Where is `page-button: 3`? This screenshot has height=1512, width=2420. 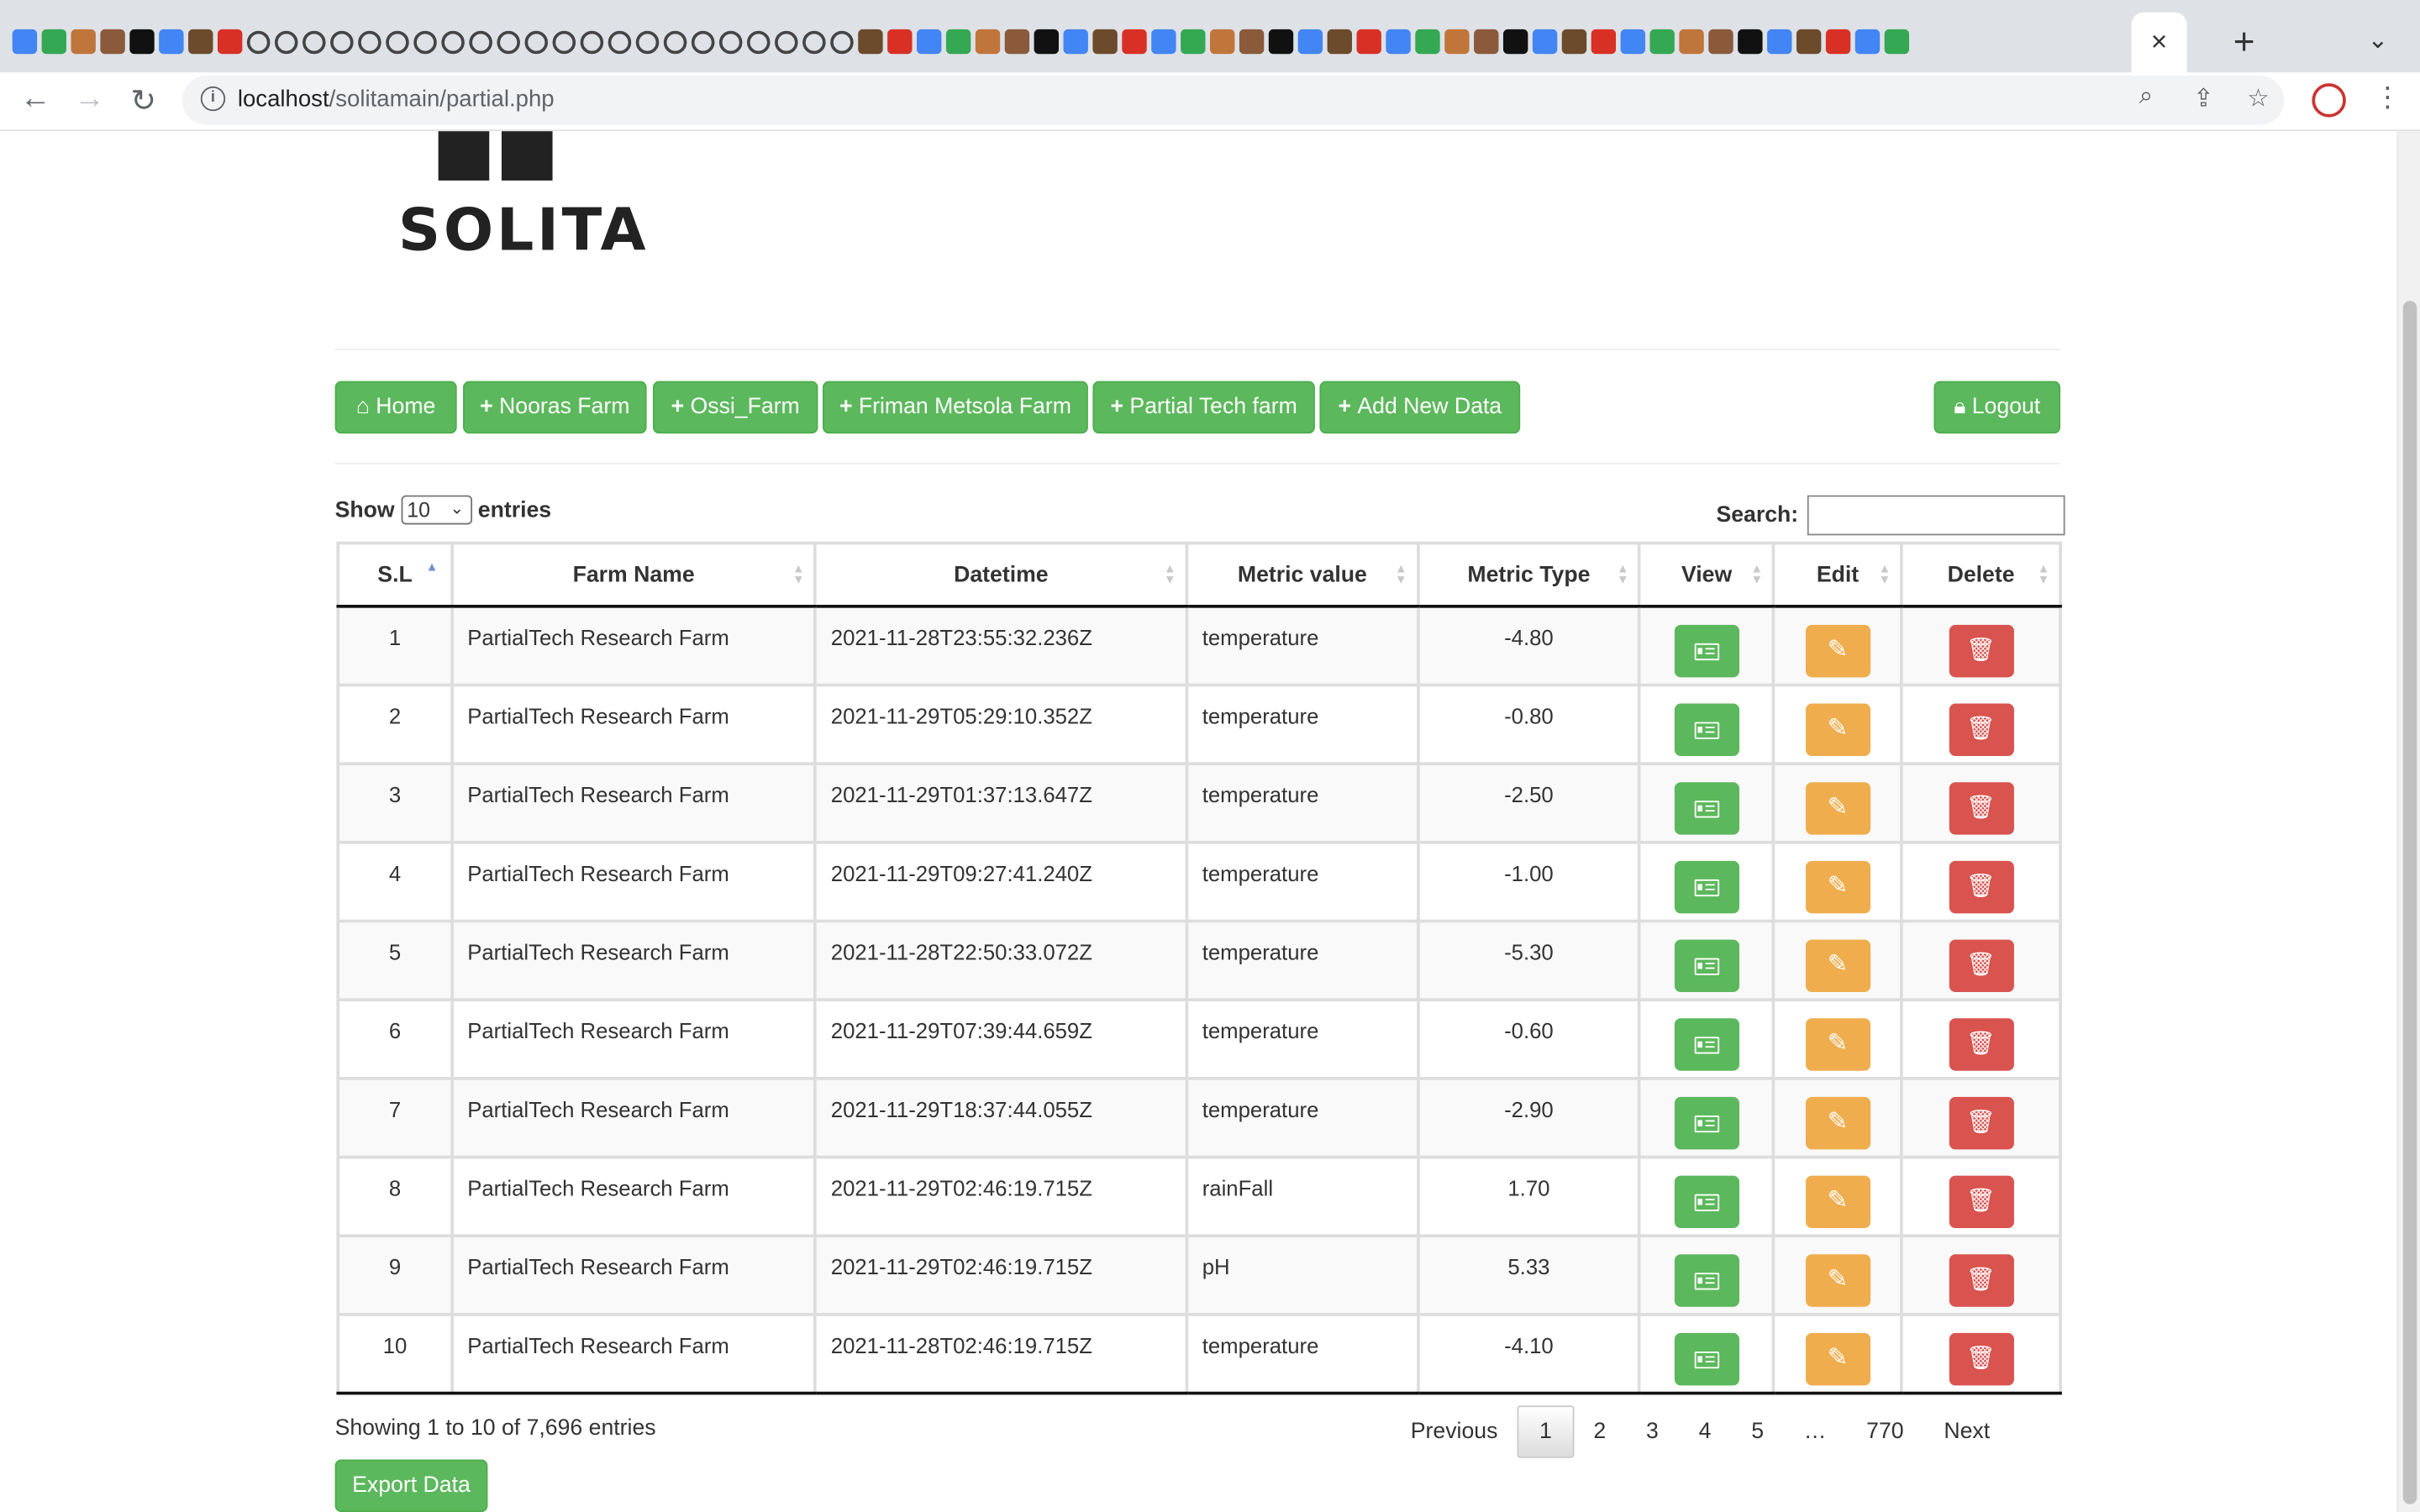
page-button: 3 is located at coordinates (1652, 1431).